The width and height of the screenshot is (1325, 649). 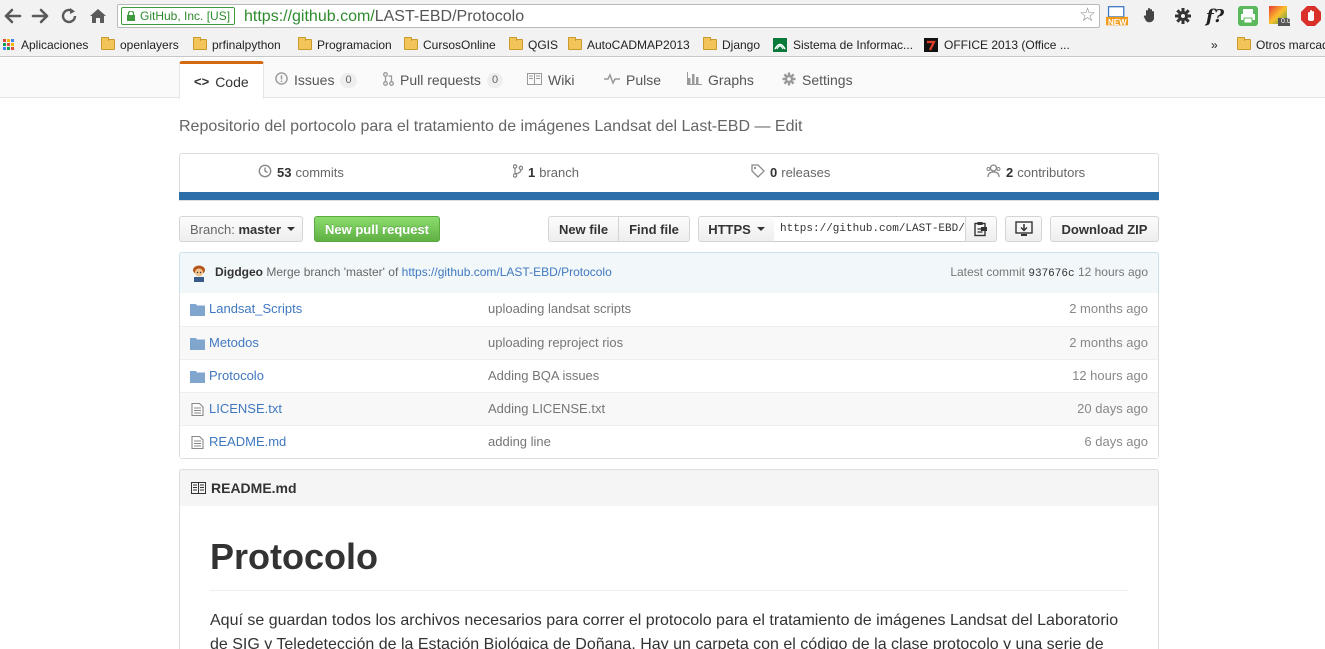 I want to click on protocol-label: HTTPS, so click(x=729, y=229).